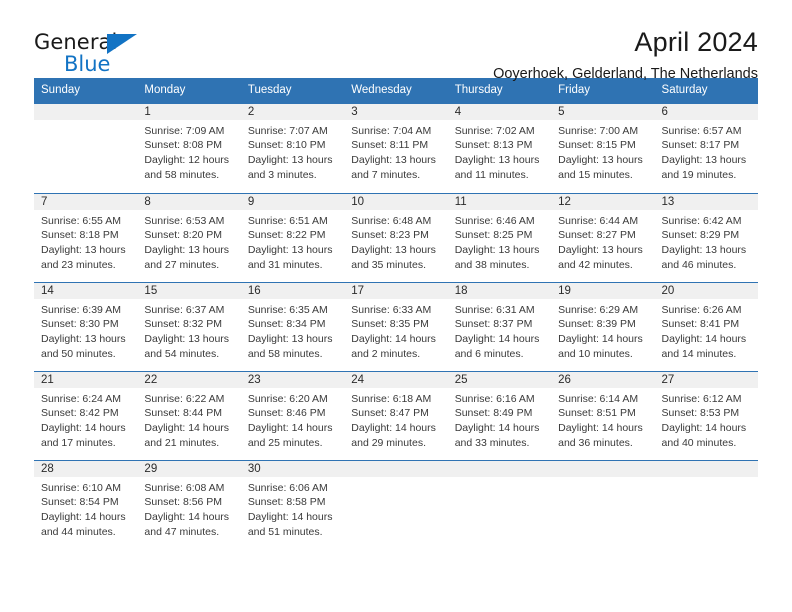 This screenshot has height=612, width=792. I want to click on day-sunset-text: Sunset: 8:41 PM, so click(700, 324).